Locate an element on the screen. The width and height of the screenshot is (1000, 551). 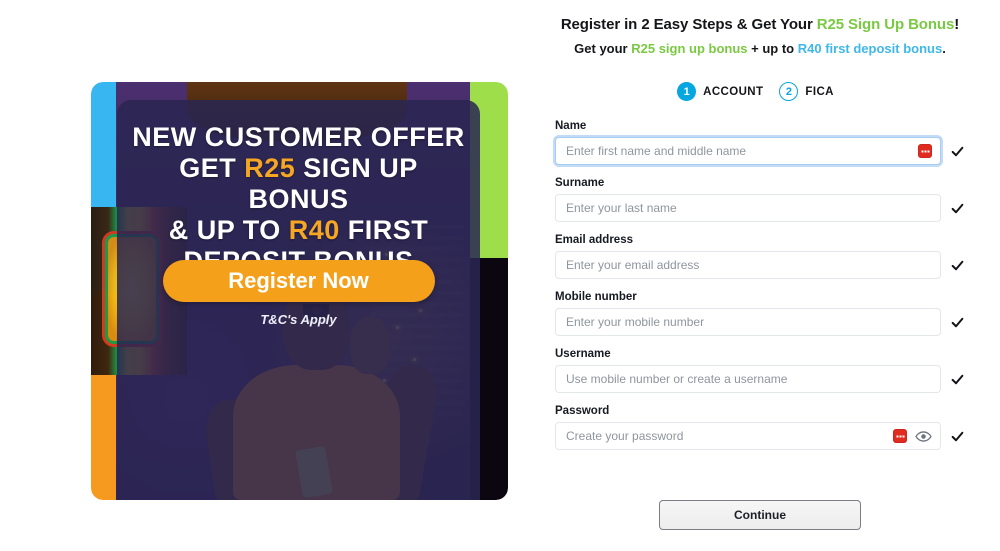
field-password: Password is located at coordinates (770, 427).